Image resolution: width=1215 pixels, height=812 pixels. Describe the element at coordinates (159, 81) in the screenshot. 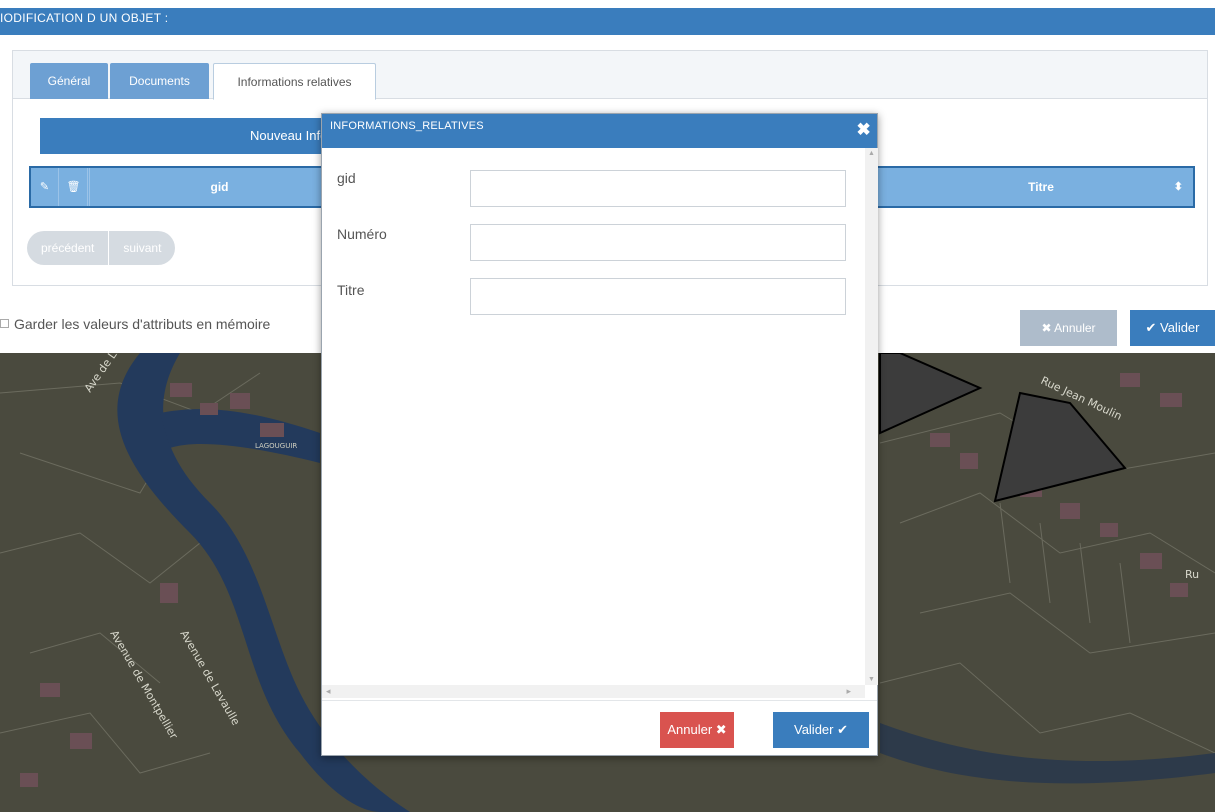

I see `tab-documents: Documents` at that location.